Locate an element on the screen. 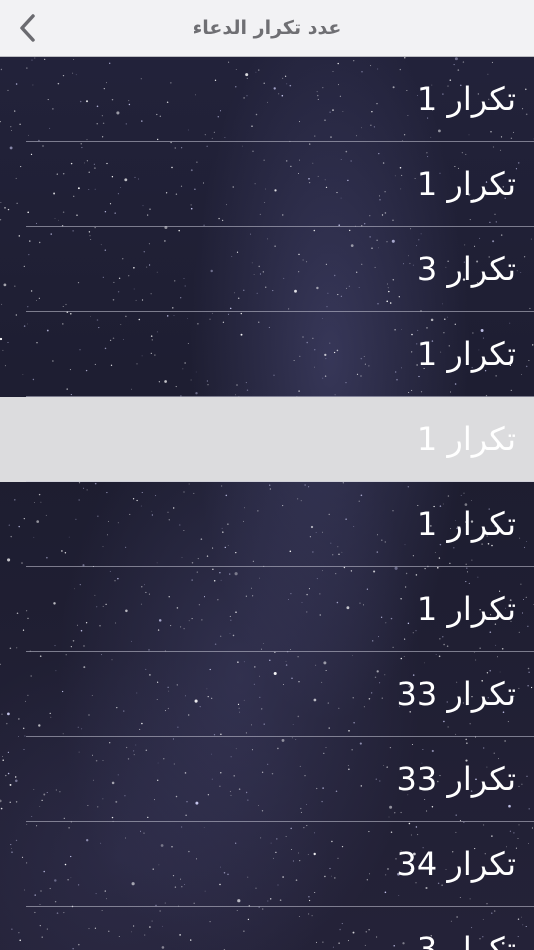 Image resolution: width=534 pixels, height=950 pixels. navigation-bar: عدد تكرار الدعاء is located at coordinates (267, 28).